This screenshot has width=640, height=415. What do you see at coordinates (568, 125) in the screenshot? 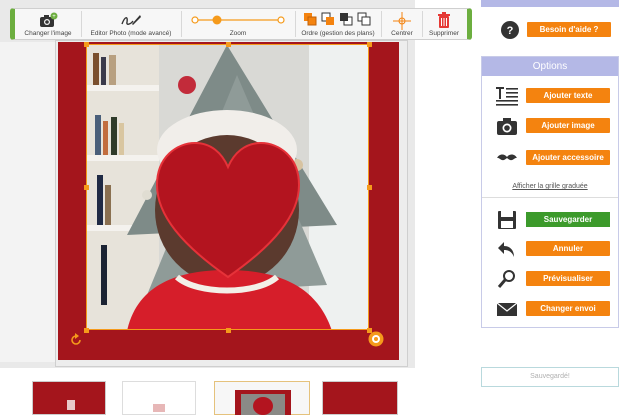
I see `add-image-button: Ajouter image` at bounding box center [568, 125].